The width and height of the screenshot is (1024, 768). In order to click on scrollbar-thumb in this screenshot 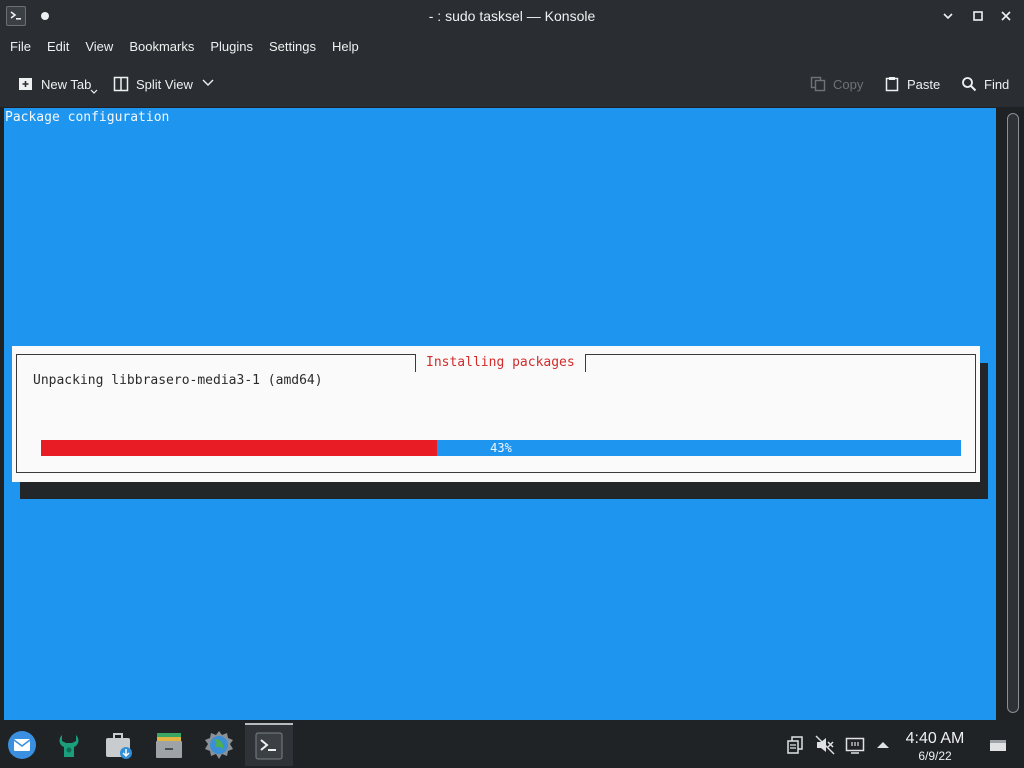, I will do `click(1013, 413)`.